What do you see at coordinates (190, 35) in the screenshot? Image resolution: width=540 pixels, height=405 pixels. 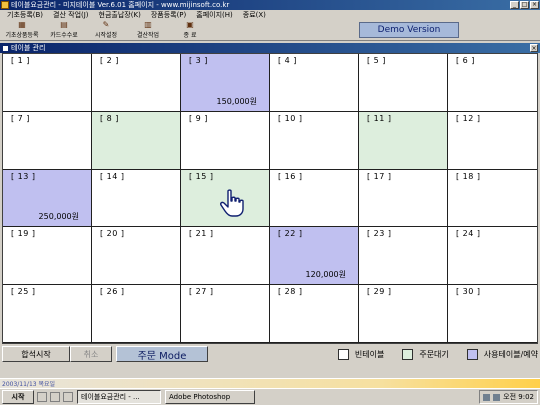 I see `tool-label: 종 료` at bounding box center [190, 35].